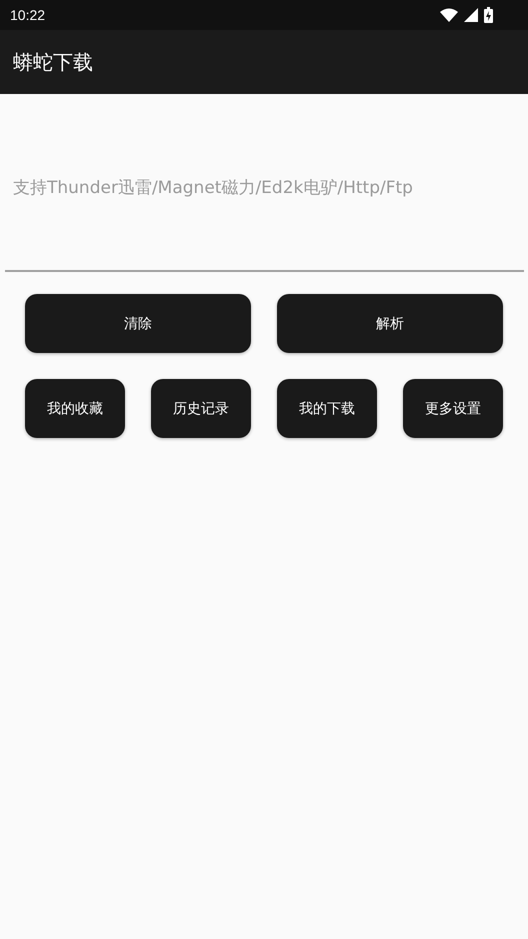 This screenshot has height=939, width=528. I want to click on menu-button: 我的收藏, so click(75, 408).